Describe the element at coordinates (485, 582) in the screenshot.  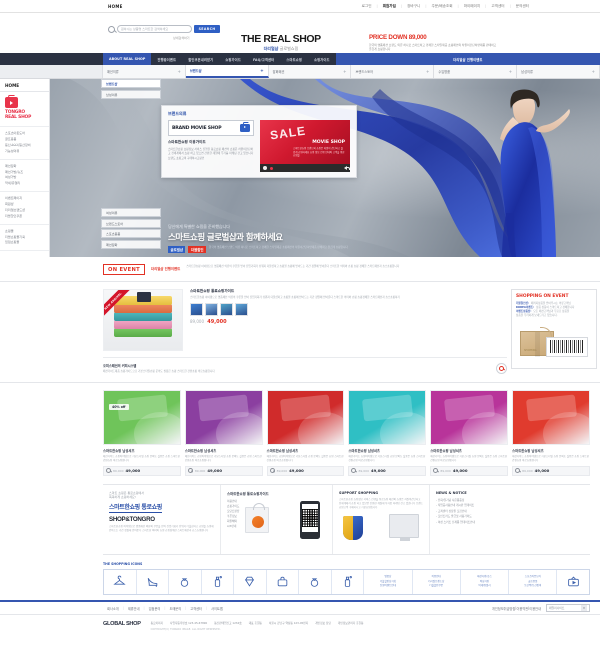
I see `icon-text-col-2: 패션가방/슈즈 여성가방 악세/쥬얼리` at that location.